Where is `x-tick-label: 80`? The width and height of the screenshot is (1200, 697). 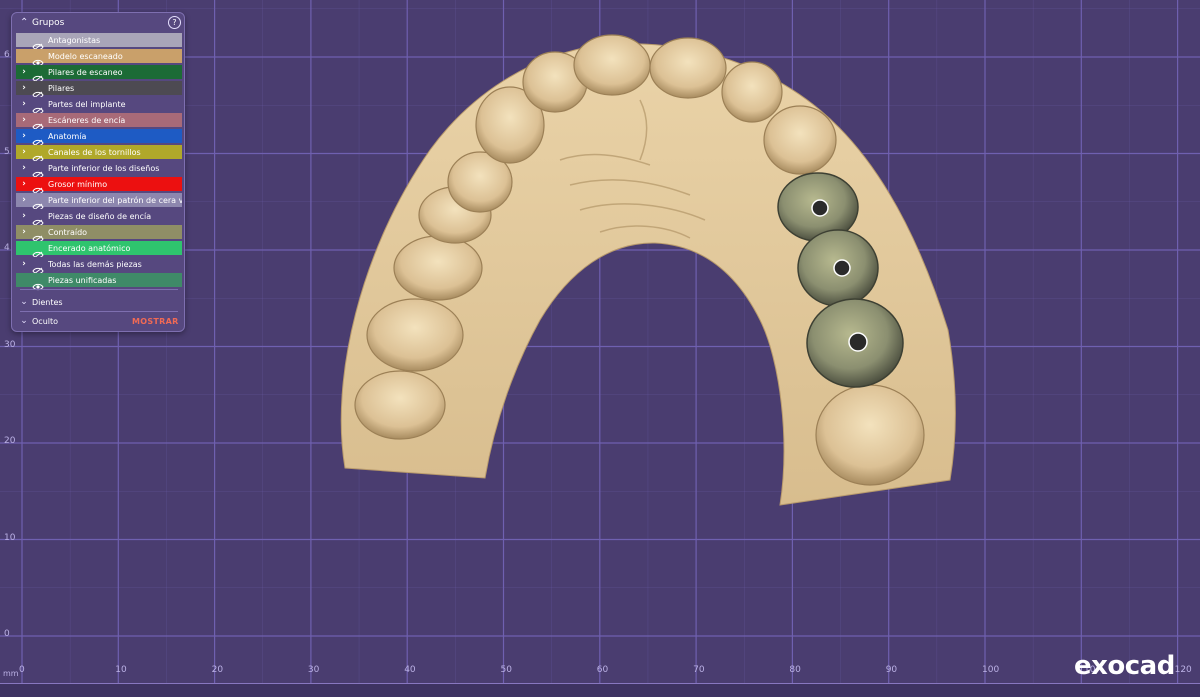 x-tick-label: 80 is located at coordinates (795, 670).